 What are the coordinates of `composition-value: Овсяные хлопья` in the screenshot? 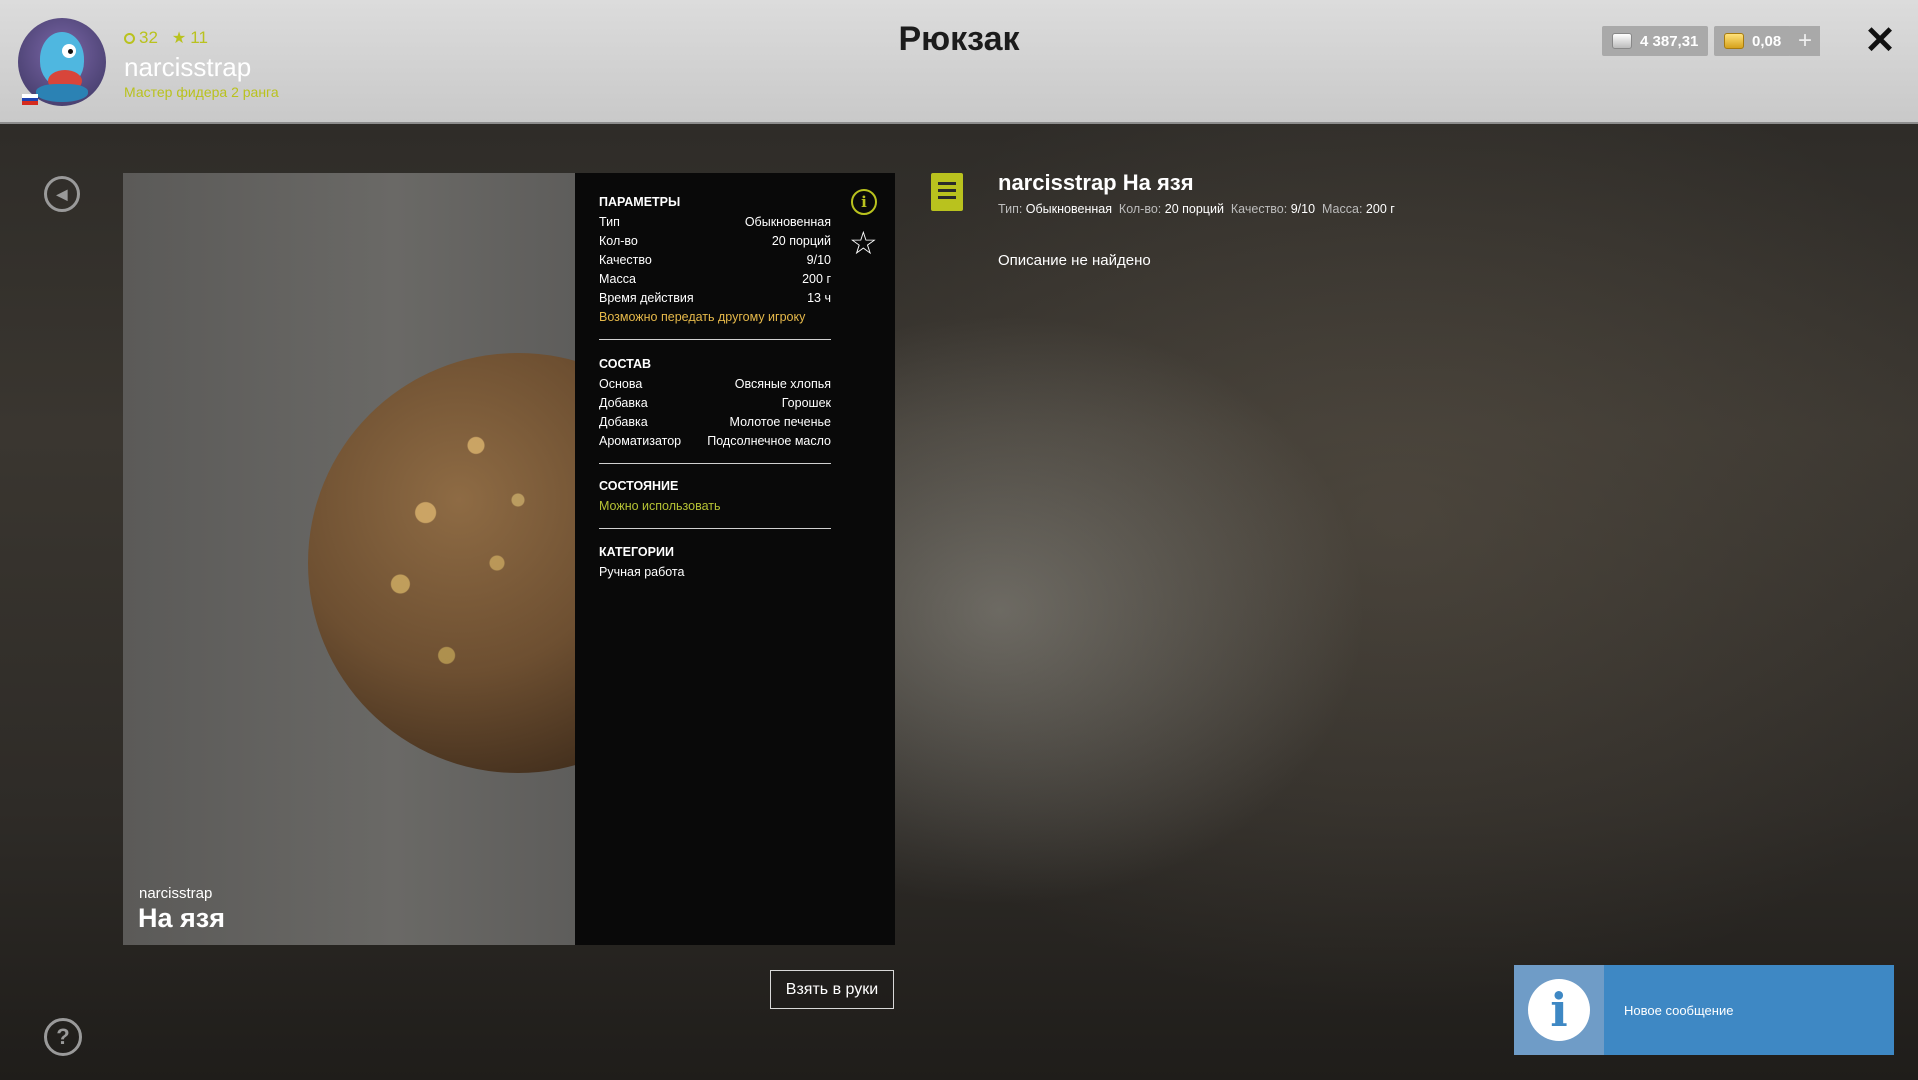 It's located at (782, 384).